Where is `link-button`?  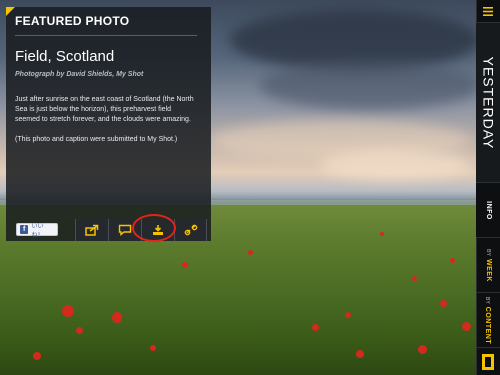
link-button is located at coordinates (190, 229).